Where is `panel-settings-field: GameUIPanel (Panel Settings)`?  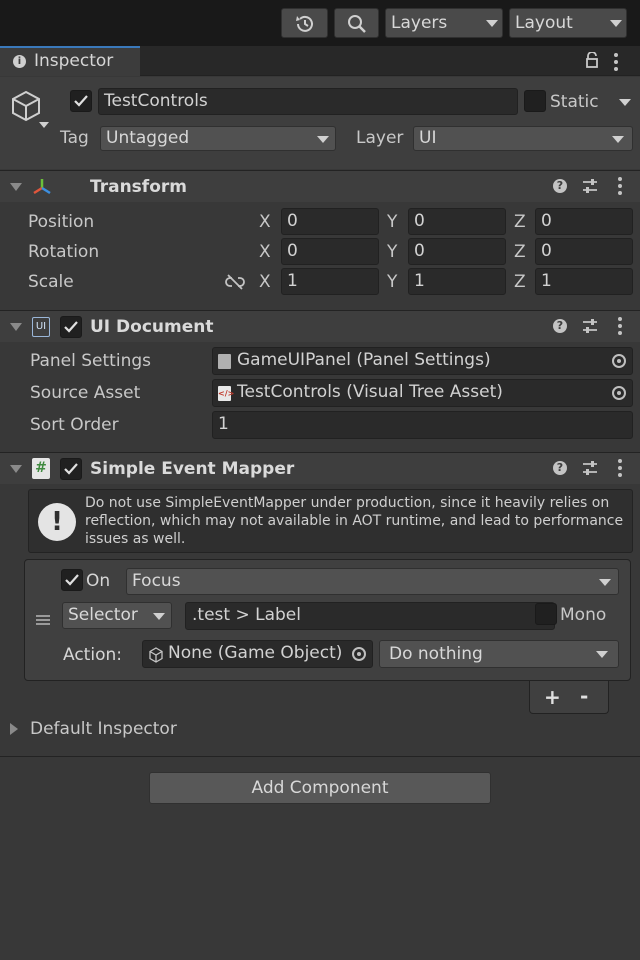 panel-settings-field: GameUIPanel (Panel Settings) is located at coordinates (422, 361).